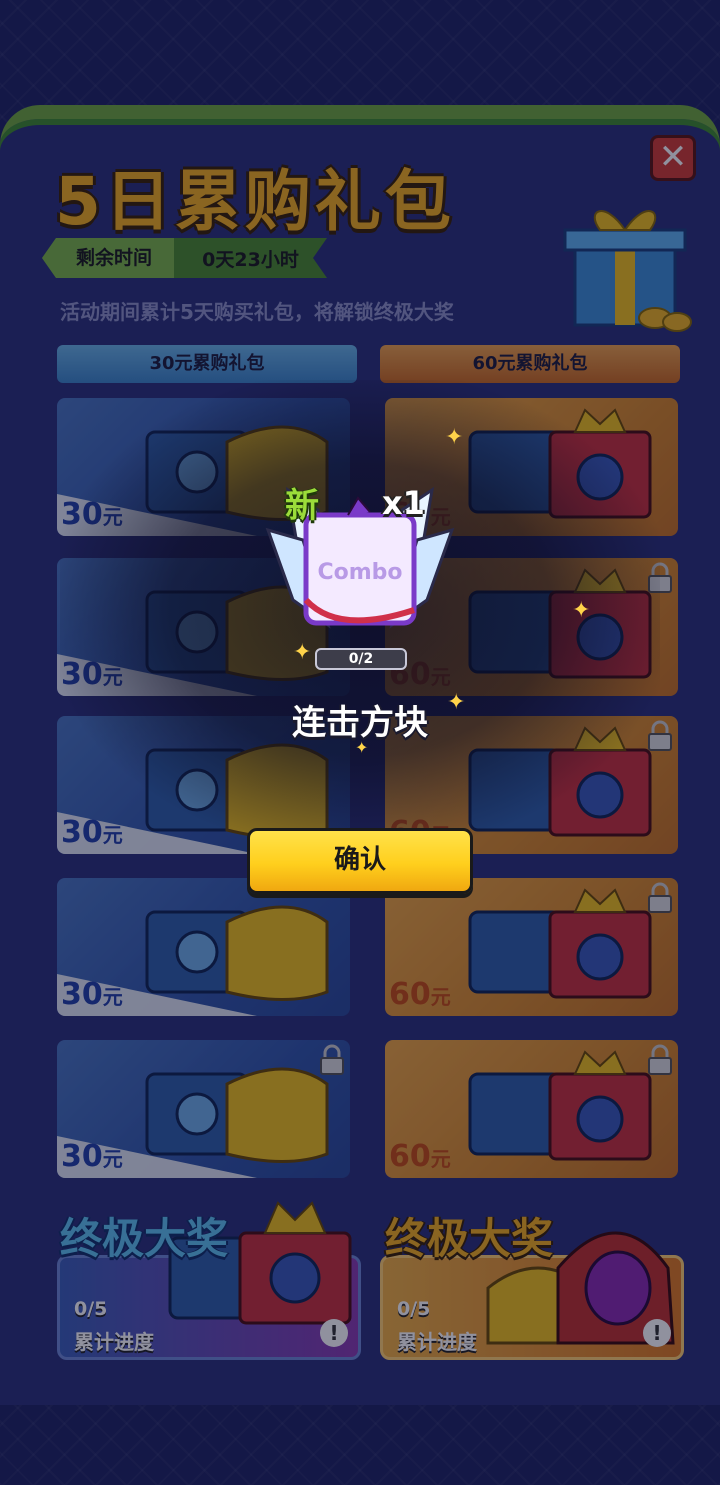 The width and height of the screenshot is (720, 1485). Describe the element at coordinates (360, 572) in the screenshot. I see `item-logo: Combo` at that location.